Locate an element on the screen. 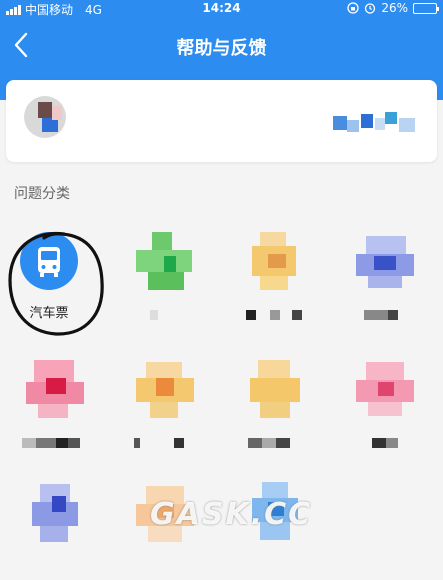 The image size is (443, 580). page-title: 帮助与反馈 is located at coordinates (221, 48).